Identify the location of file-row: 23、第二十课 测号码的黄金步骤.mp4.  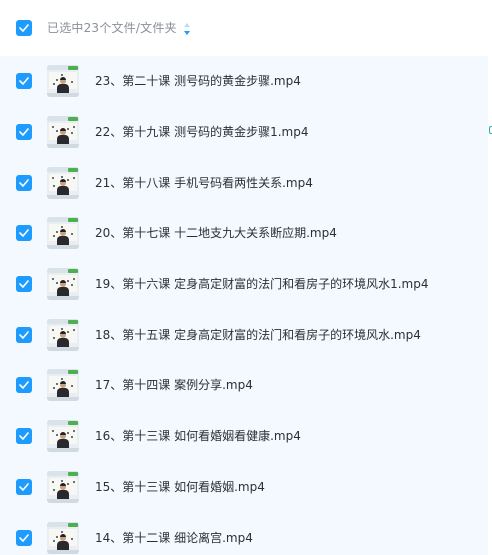
(244, 81).